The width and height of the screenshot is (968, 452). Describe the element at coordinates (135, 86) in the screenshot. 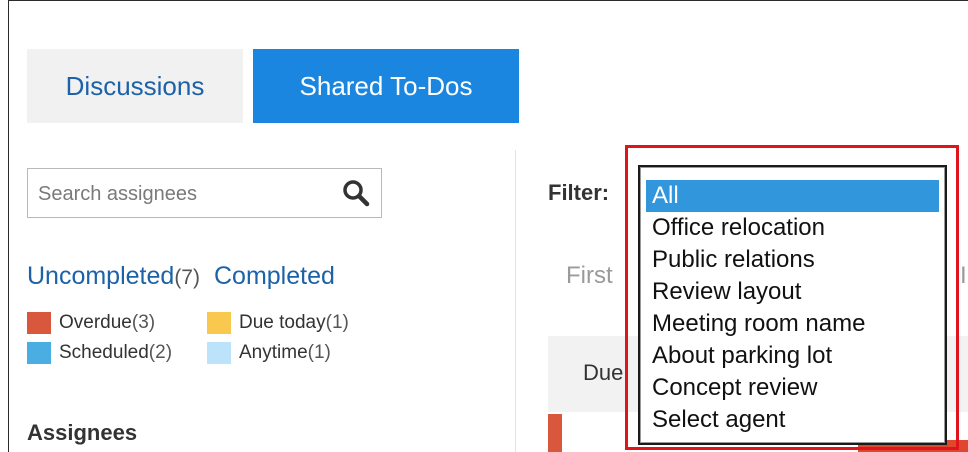

I see `tab-discussions: Discussions` at that location.